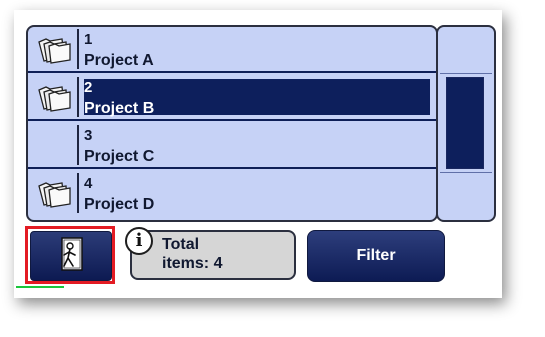  Describe the element at coordinates (232, 98) in the screenshot. I see `list-item-2: 2 Project B` at that location.